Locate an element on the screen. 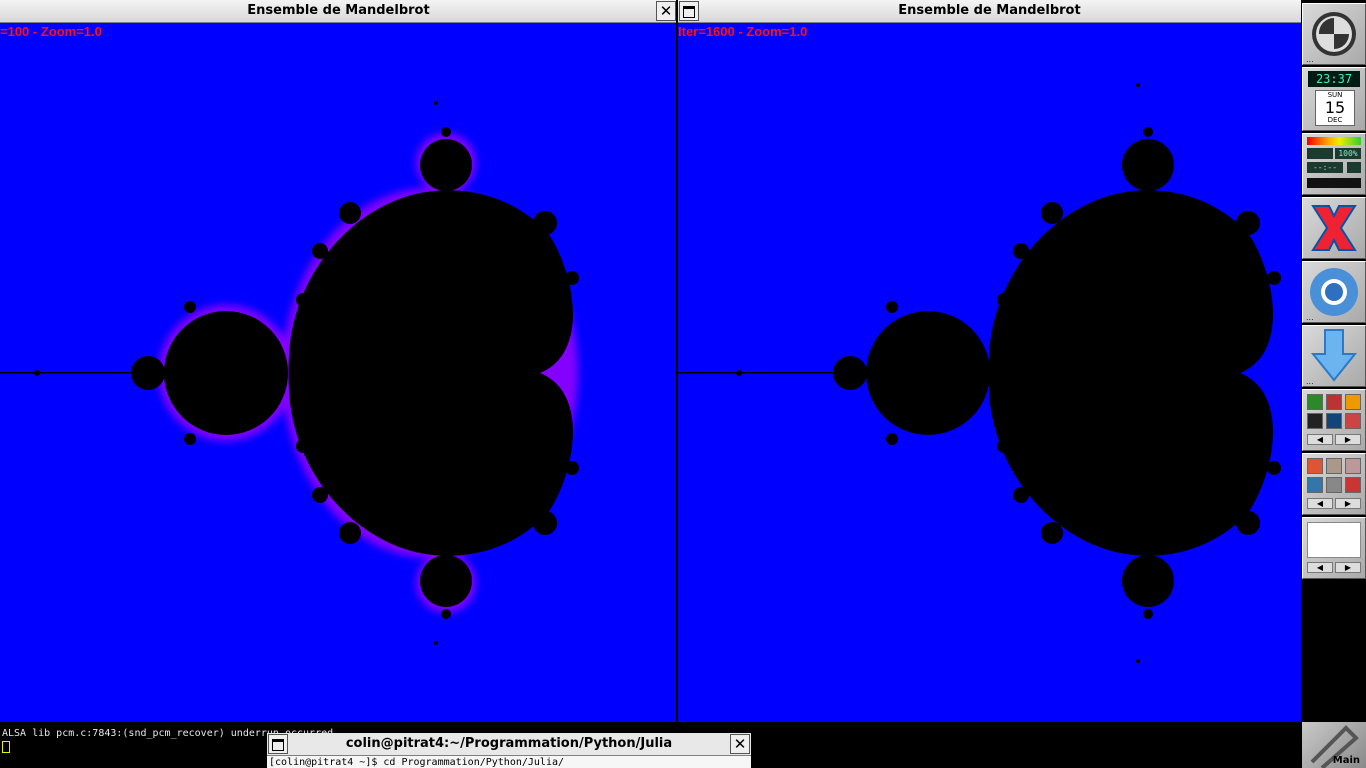  volume-meter is located at coordinates (1334, 141).